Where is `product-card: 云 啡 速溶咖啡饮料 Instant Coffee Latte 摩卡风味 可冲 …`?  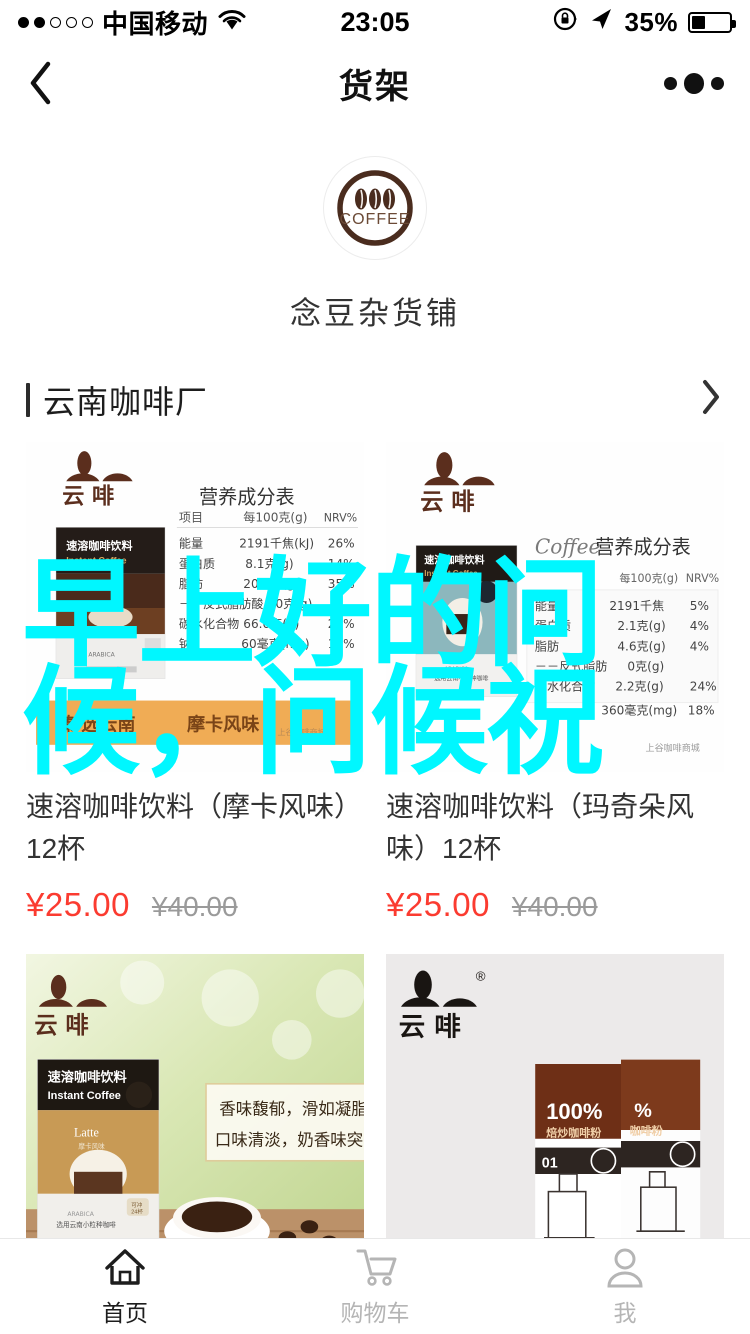 product-card: 云 啡 速溶咖啡饮料 Instant Coffee Latte 摩卡风味 可冲 … is located at coordinates (195, 1119).